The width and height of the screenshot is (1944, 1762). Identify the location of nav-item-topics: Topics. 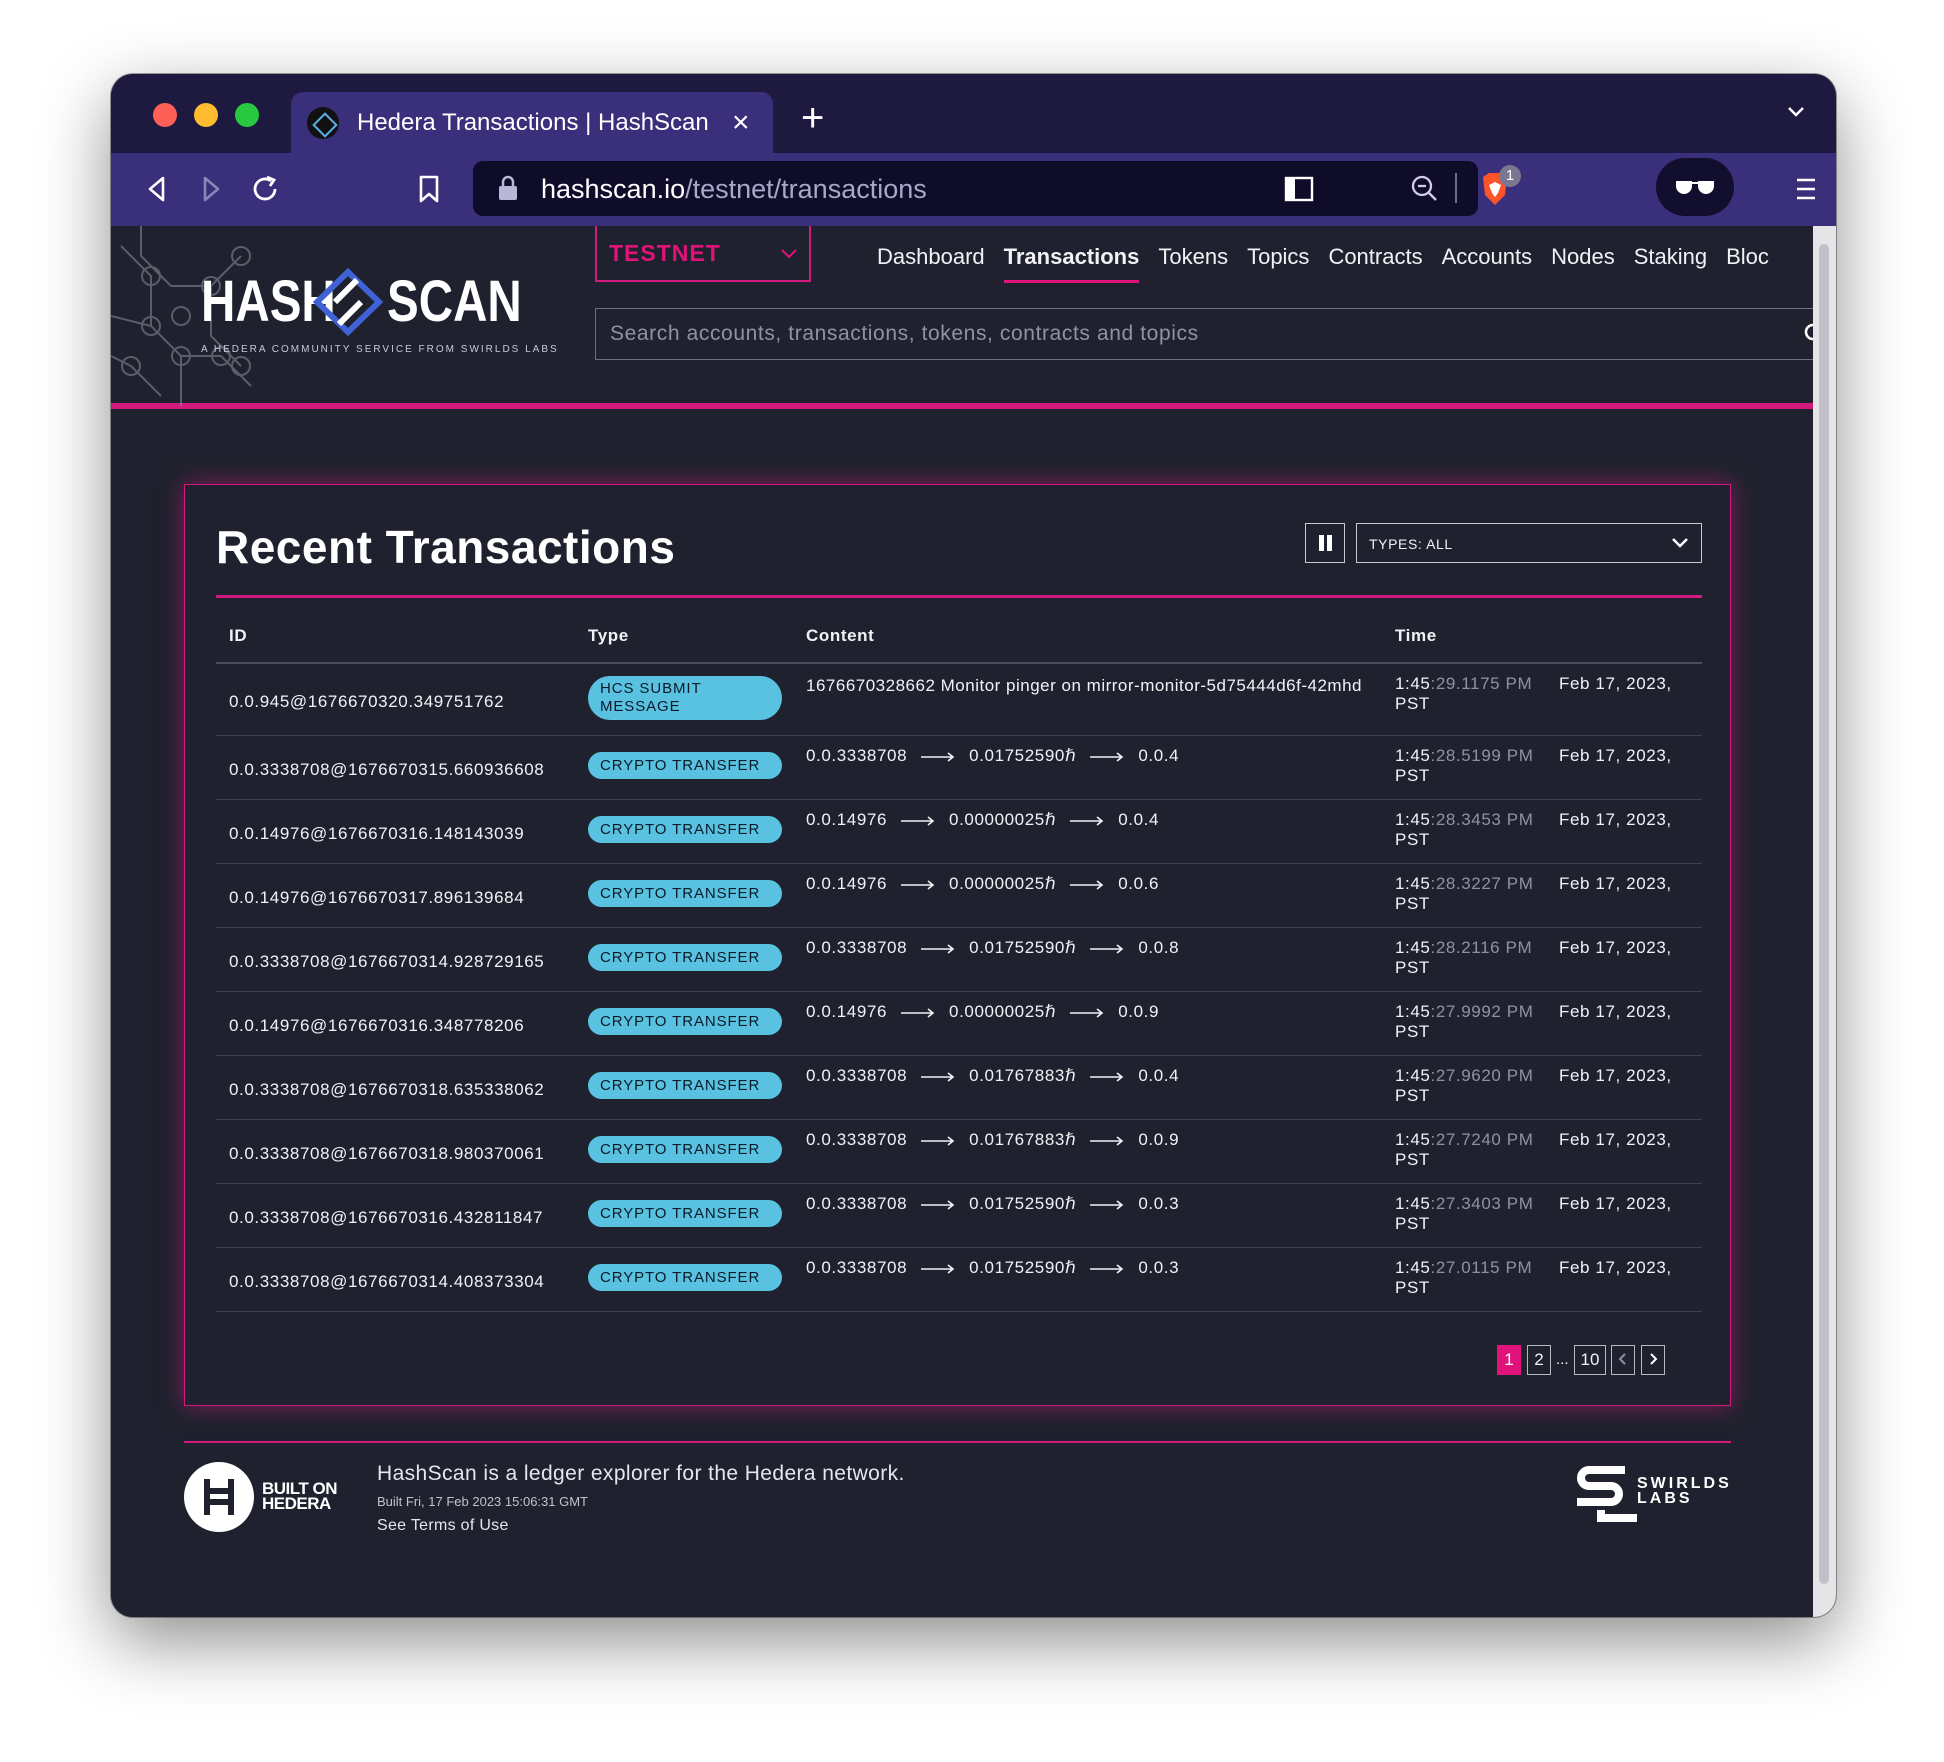
(1278, 263).